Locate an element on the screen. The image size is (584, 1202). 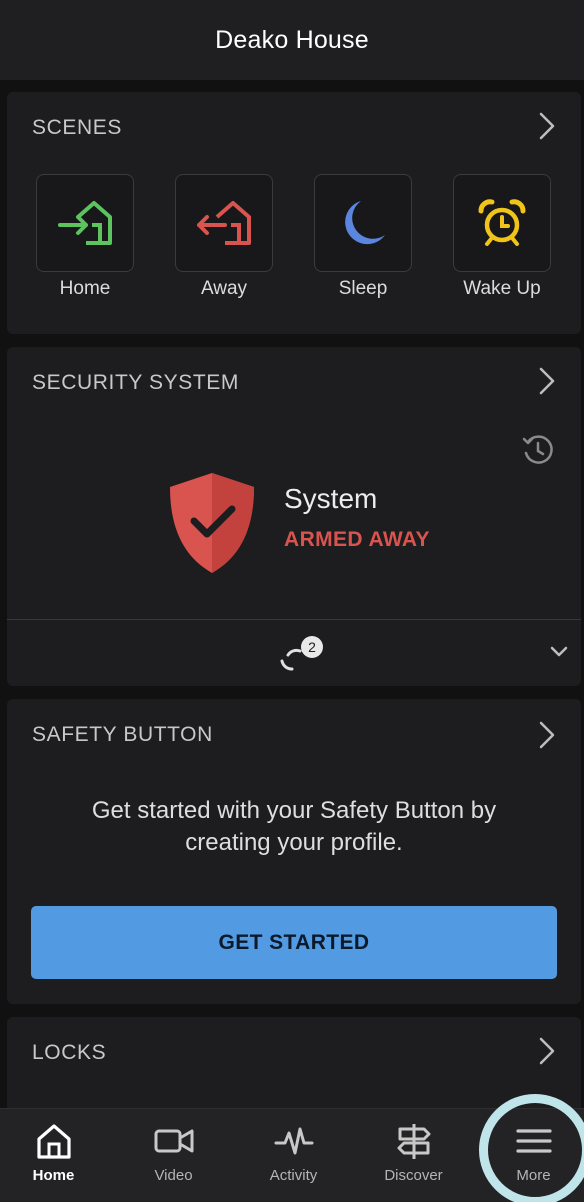
divider is located at coordinates (294, 619).